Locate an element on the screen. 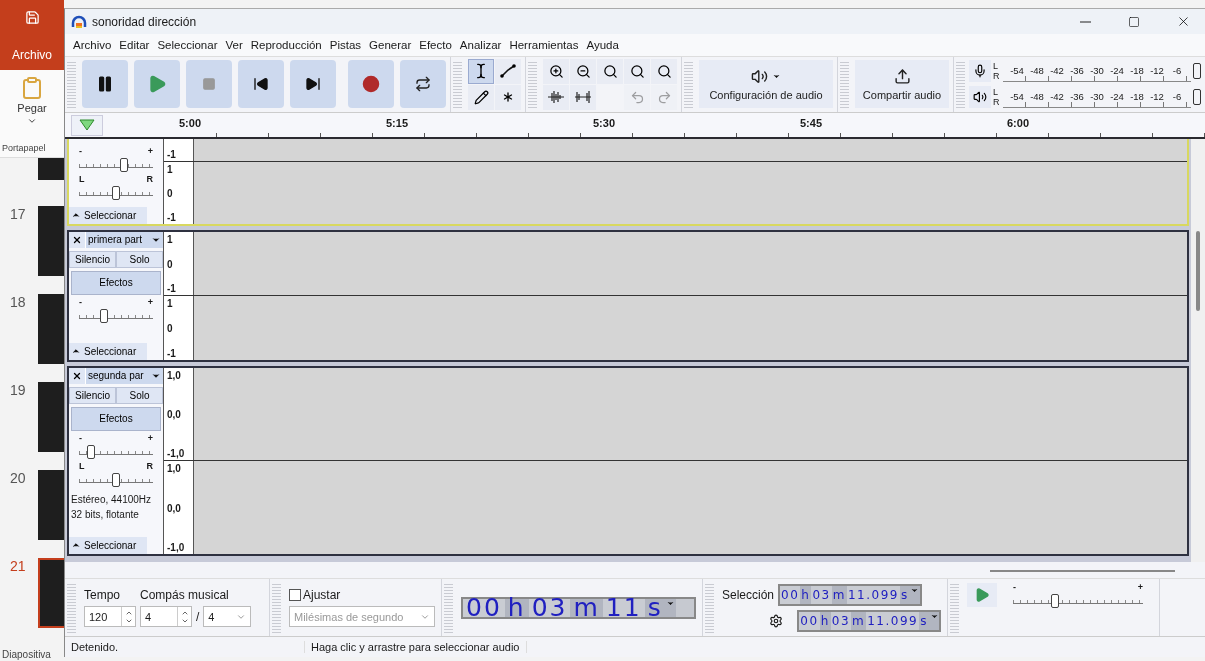 The width and height of the screenshot is (1205, 661). track-info: 32 bits, flotante is located at coordinates (105, 514).